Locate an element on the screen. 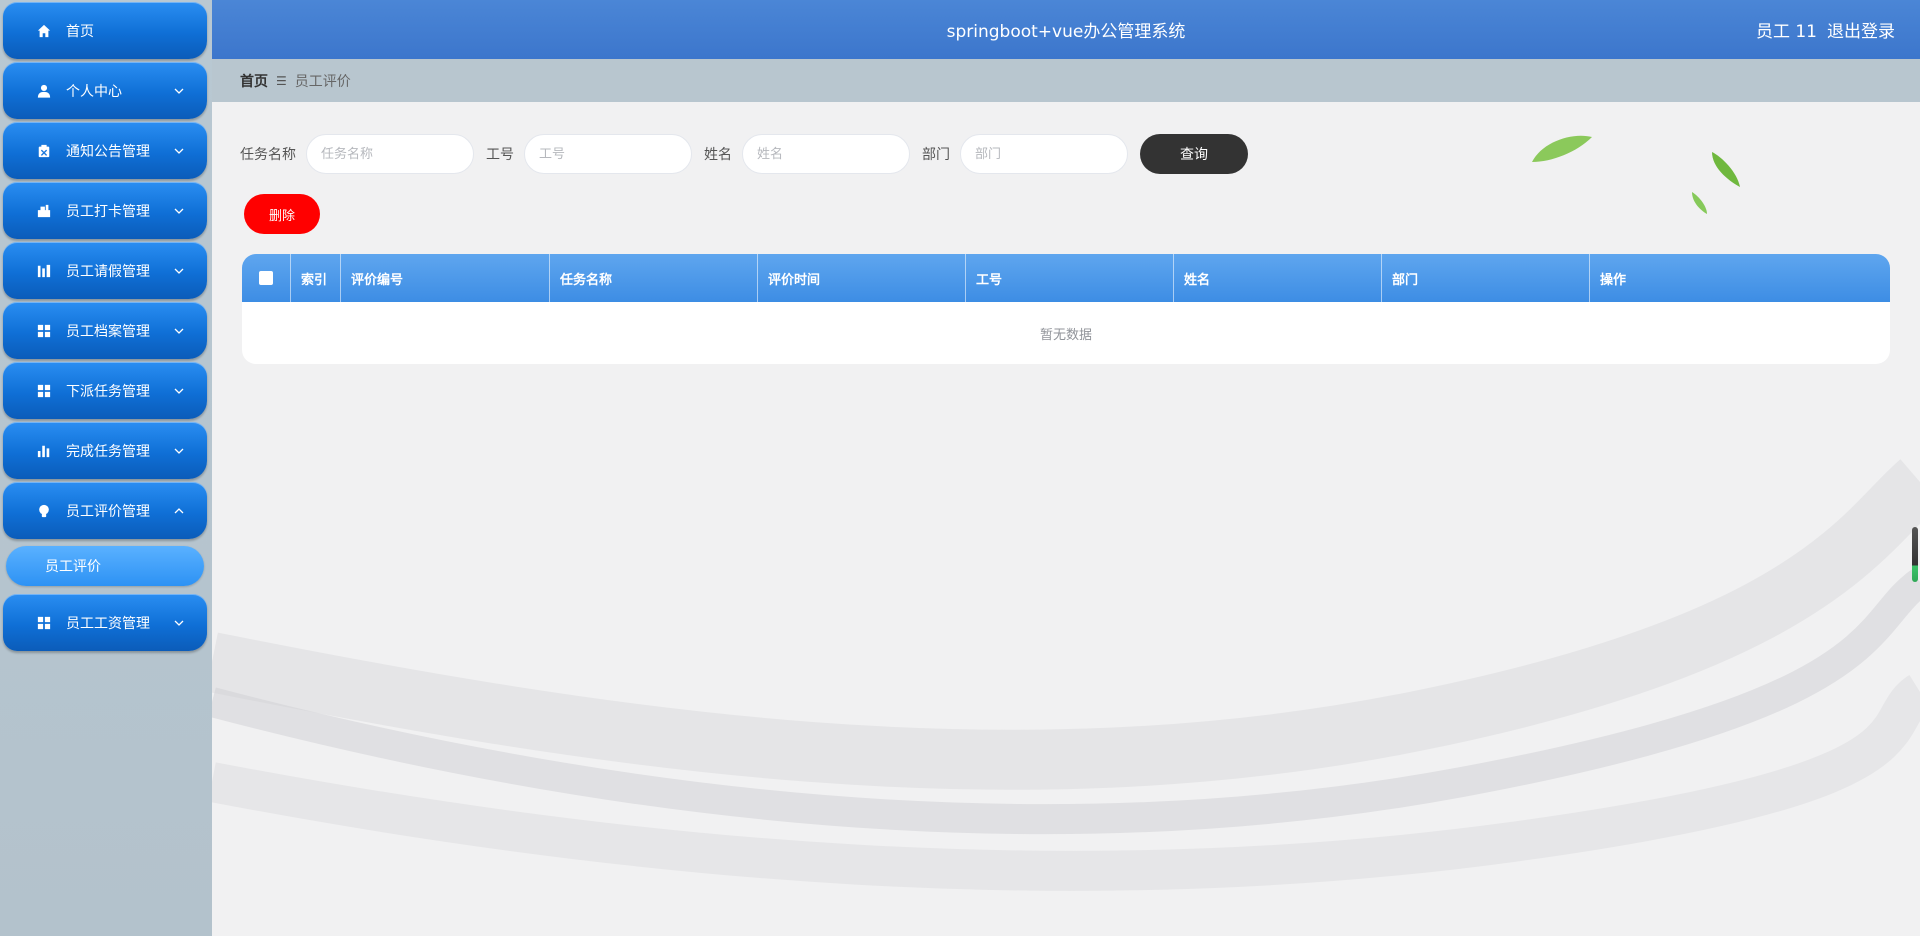 The height and width of the screenshot is (936, 1920). leave-icon is located at coordinates (44, 271).